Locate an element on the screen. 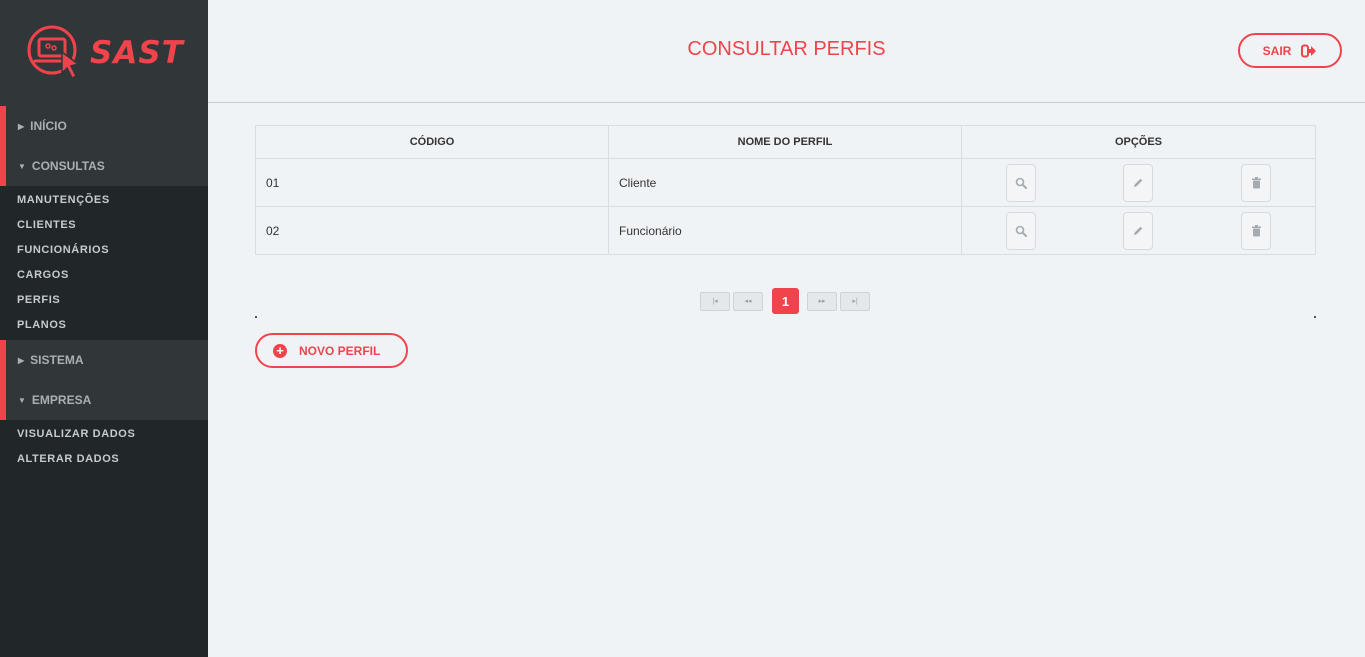 Image resolution: width=1365 pixels, height=657 pixels. column-header-code: CÓDIGO is located at coordinates (432, 142).